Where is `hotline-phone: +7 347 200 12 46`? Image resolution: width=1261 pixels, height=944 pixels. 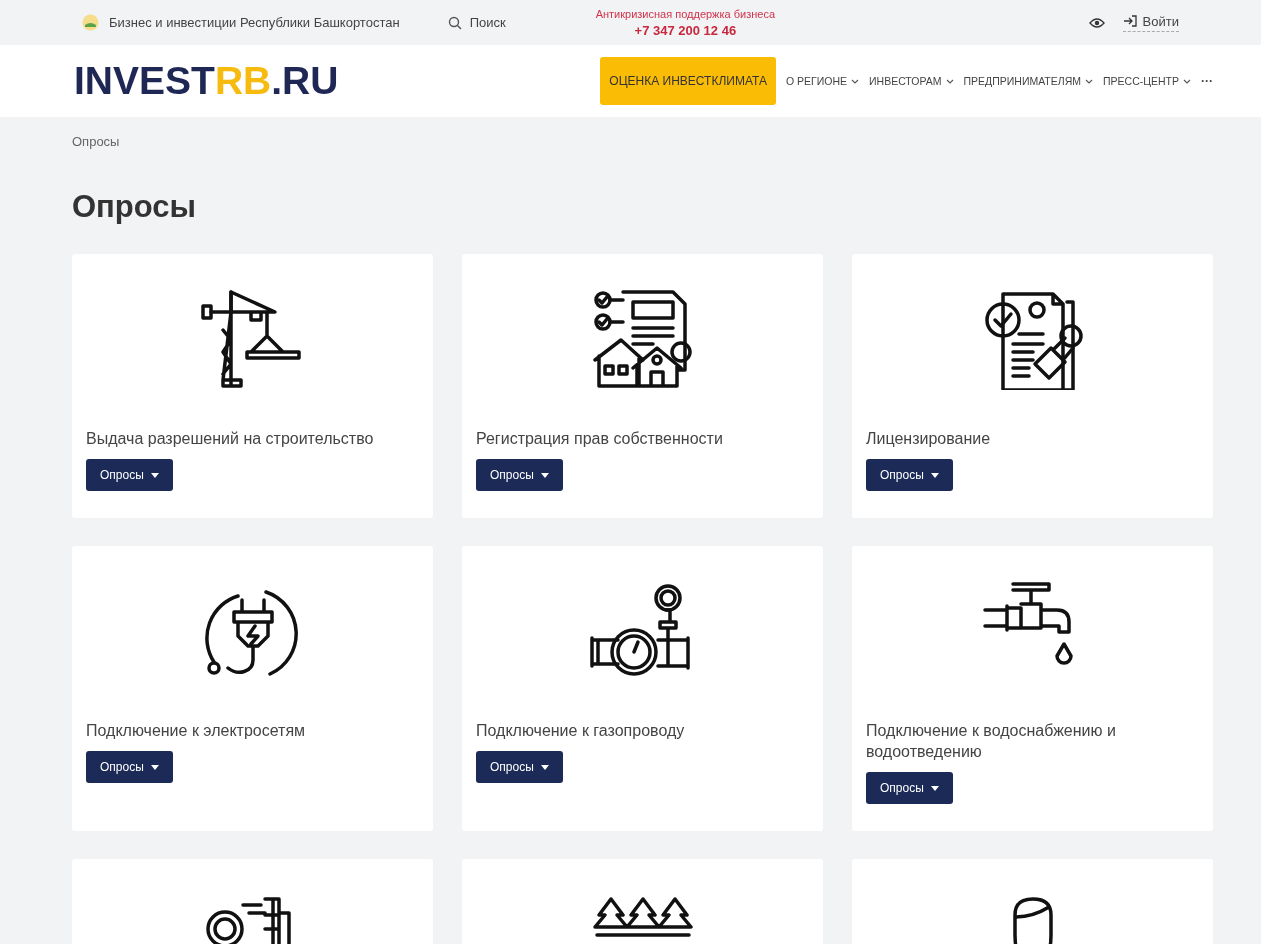
hotline-phone: +7 347 200 12 46 is located at coordinates (685, 30).